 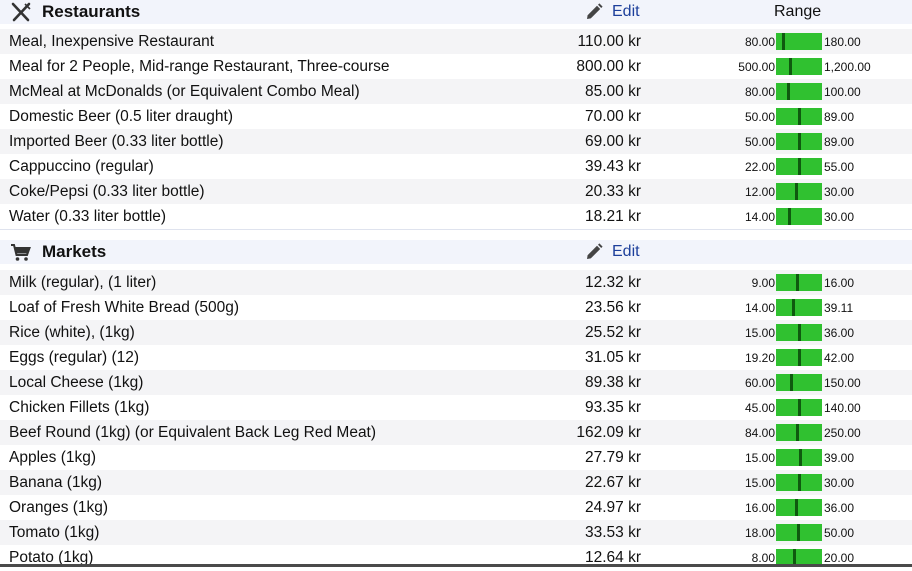 I want to click on table-row: Chicken Fillets (1kg) 93.35 kr 45.00 140.00, so click(x=456, y=407).